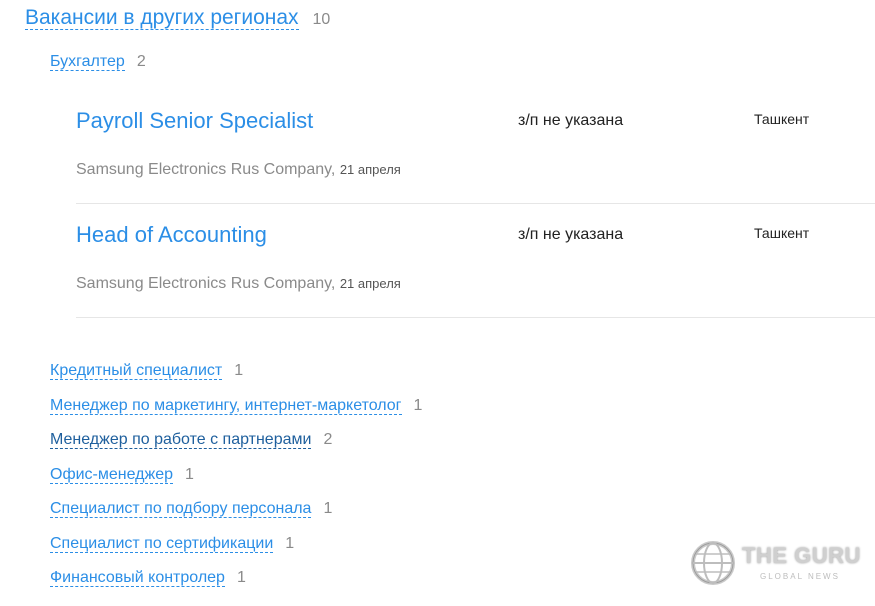  Describe the element at coordinates (801, 555) in the screenshot. I see `watermark-title: THE GURU` at that location.